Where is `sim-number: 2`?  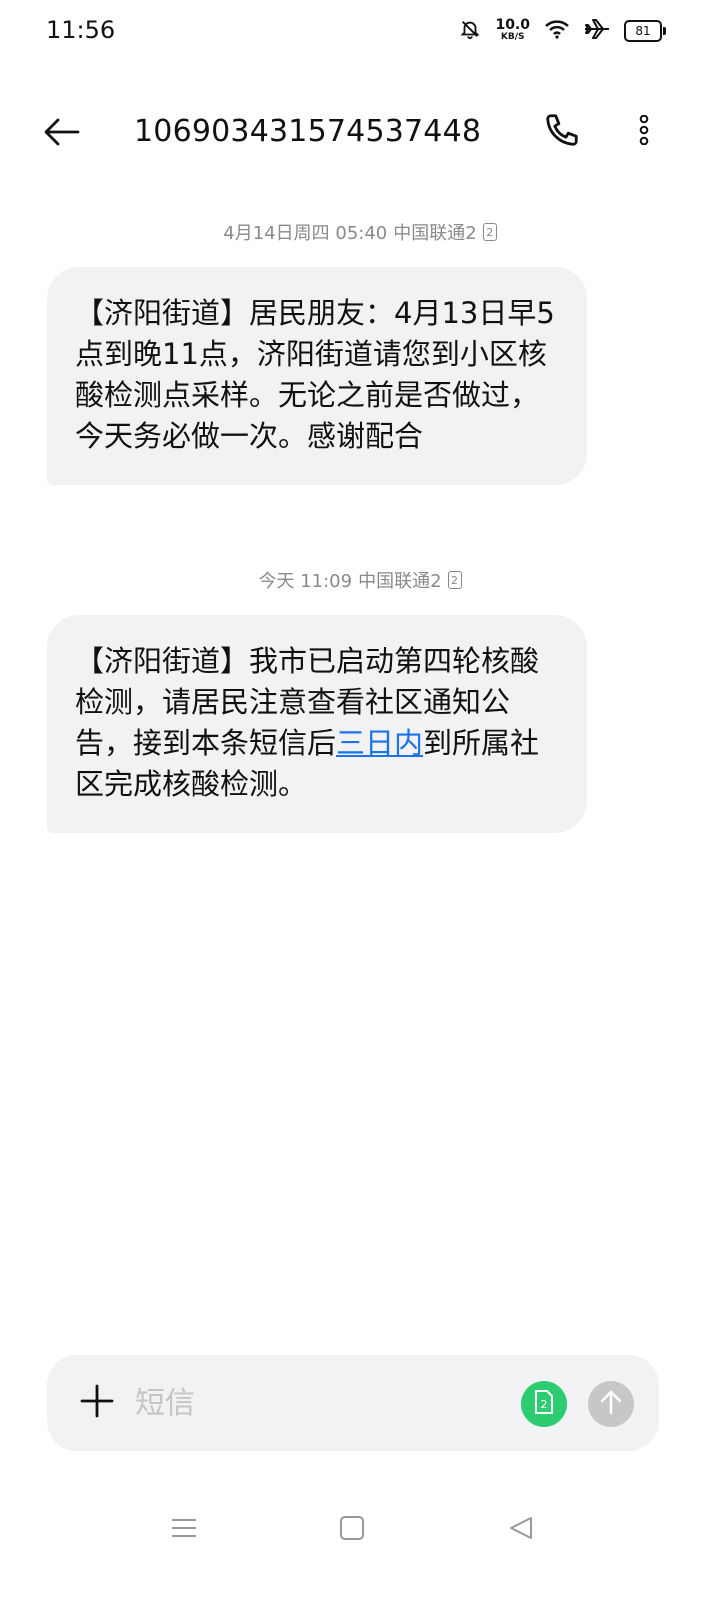 sim-number: 2 is located at coordinates (544, 1404).